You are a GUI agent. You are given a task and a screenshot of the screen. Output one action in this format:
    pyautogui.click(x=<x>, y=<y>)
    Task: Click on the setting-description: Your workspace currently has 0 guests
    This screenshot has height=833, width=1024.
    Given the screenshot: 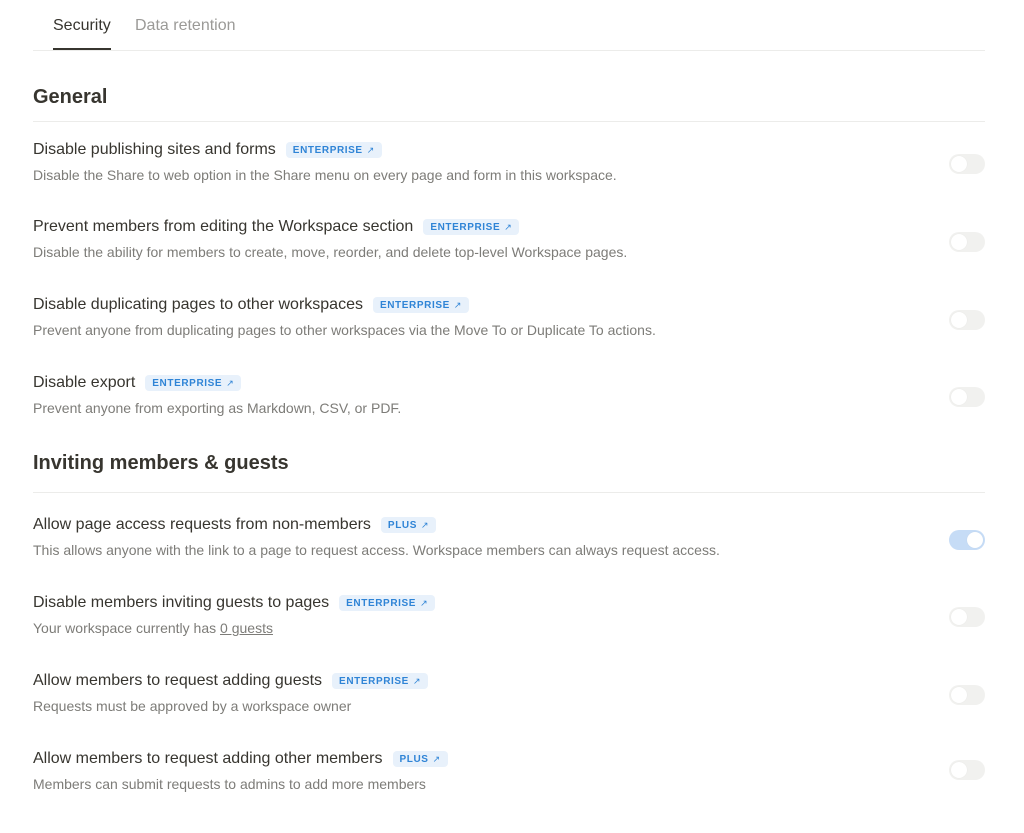 What is the action you would take?
    pyautogui.click(x=509, y=628)
    